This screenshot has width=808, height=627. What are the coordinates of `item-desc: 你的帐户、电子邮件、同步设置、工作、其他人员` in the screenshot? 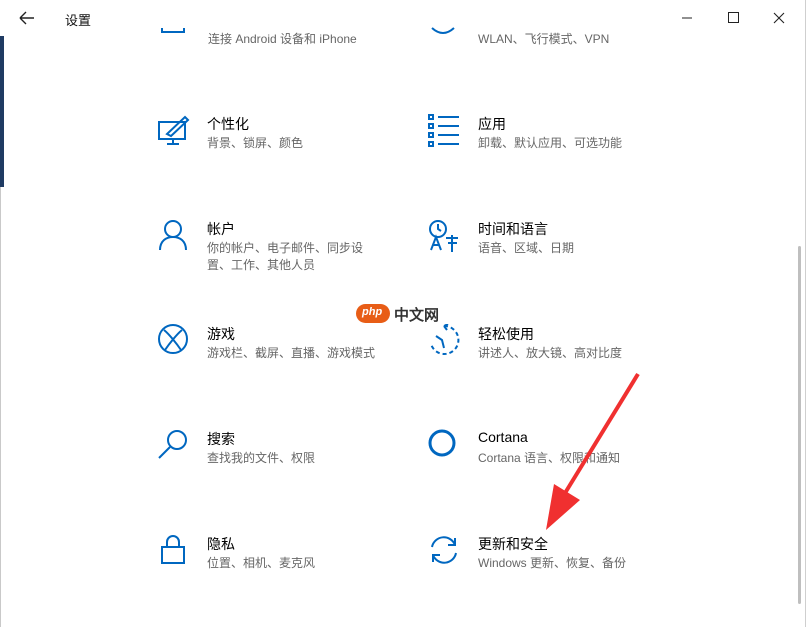 It's located at (285, 256).